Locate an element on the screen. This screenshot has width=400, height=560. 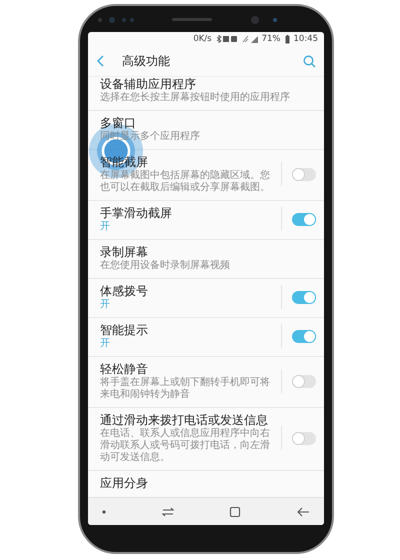
item-title: 智能提示 is located at coordinates (124, 330).